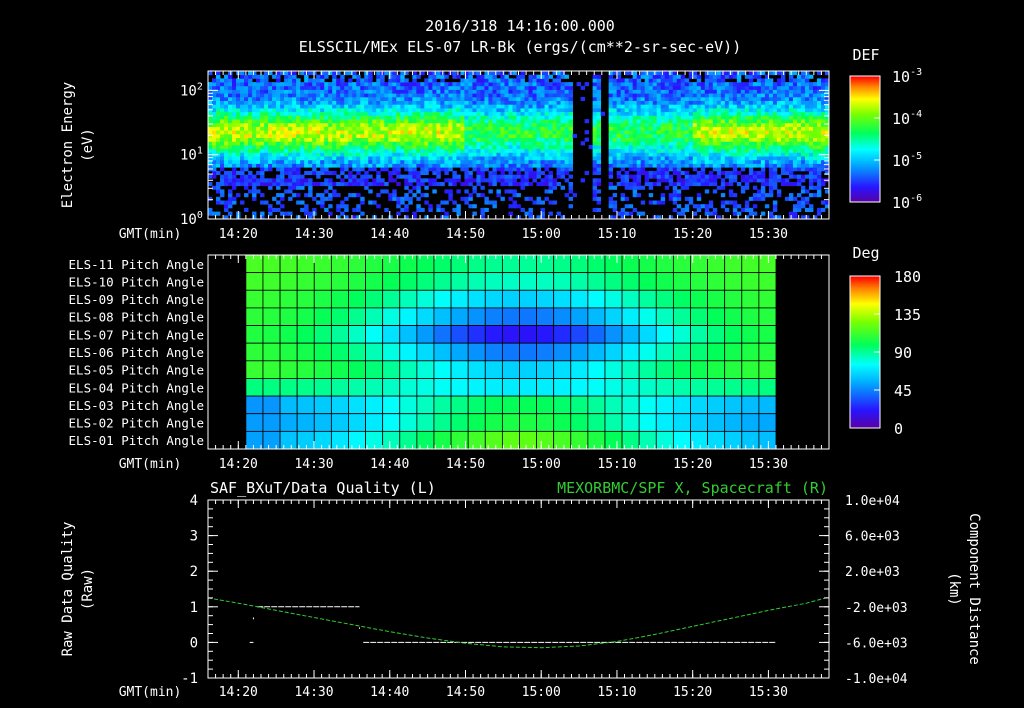 This screenshot has height=708, width=1024. What do you see at coordinates (465, 234) in the screenshot?
I see `time-tick-label: 14:50` at bounding box center [465, 234].